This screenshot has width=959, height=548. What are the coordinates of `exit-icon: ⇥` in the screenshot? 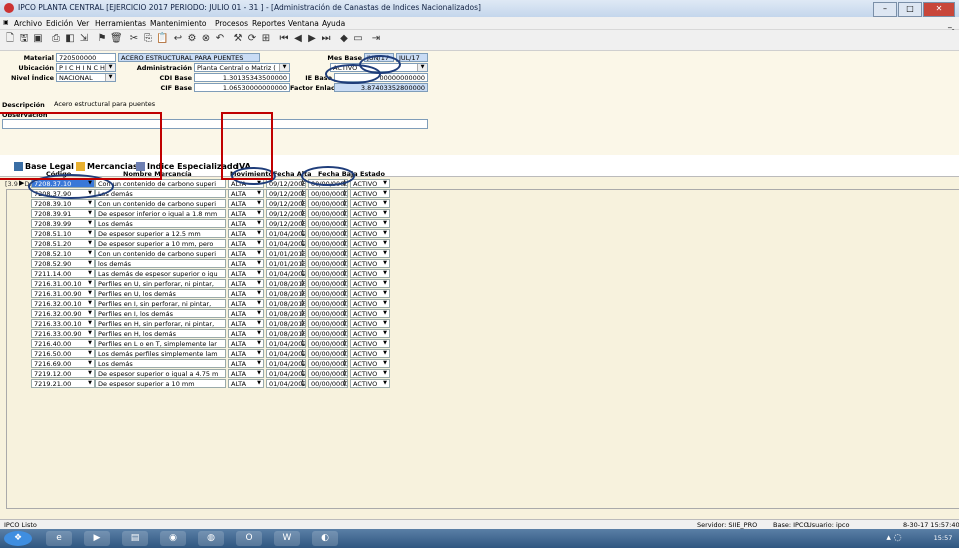 It's located at (376, 39).